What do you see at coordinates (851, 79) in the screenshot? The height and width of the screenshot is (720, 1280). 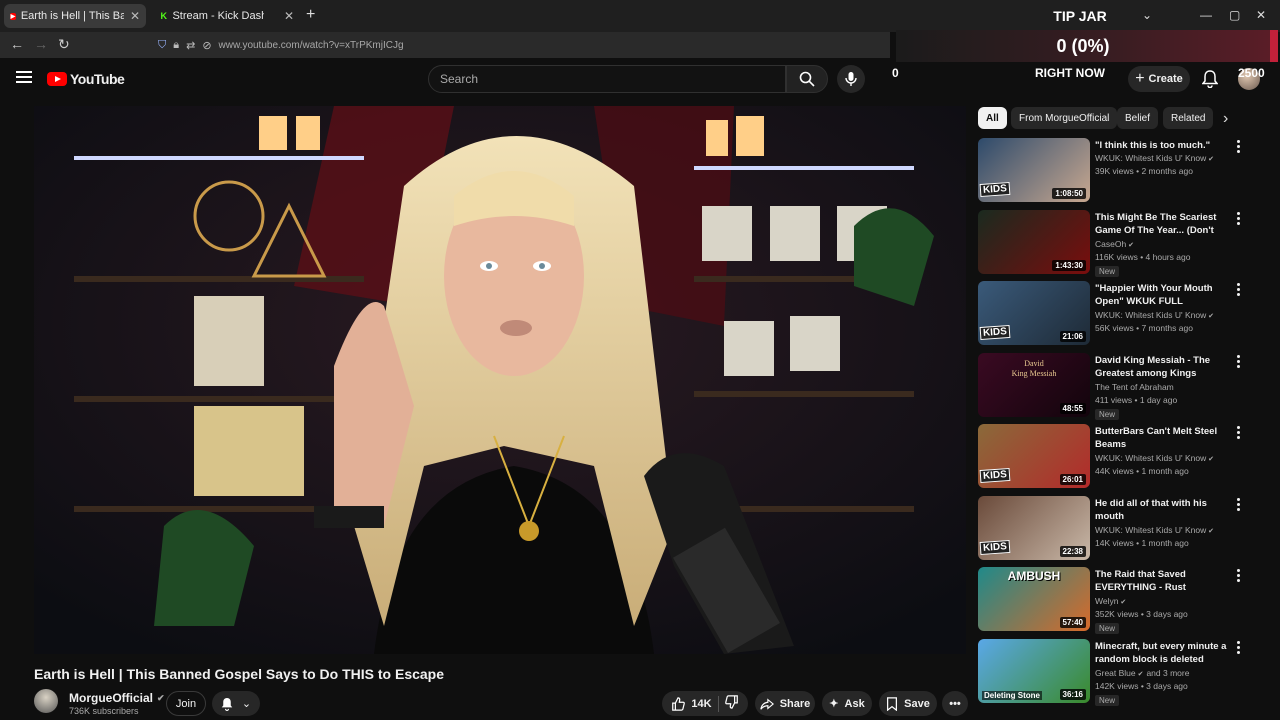 I see `voice-search-button` at bounding box center [851, 79].